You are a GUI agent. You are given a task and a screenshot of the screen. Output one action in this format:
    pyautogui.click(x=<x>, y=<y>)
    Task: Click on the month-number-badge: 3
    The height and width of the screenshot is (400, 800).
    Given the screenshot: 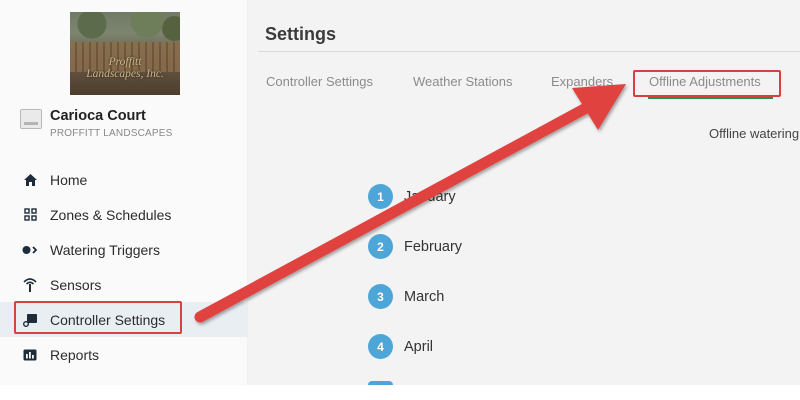 What is the action you would take?
    pyautogui.click(x=380, y=296)
    